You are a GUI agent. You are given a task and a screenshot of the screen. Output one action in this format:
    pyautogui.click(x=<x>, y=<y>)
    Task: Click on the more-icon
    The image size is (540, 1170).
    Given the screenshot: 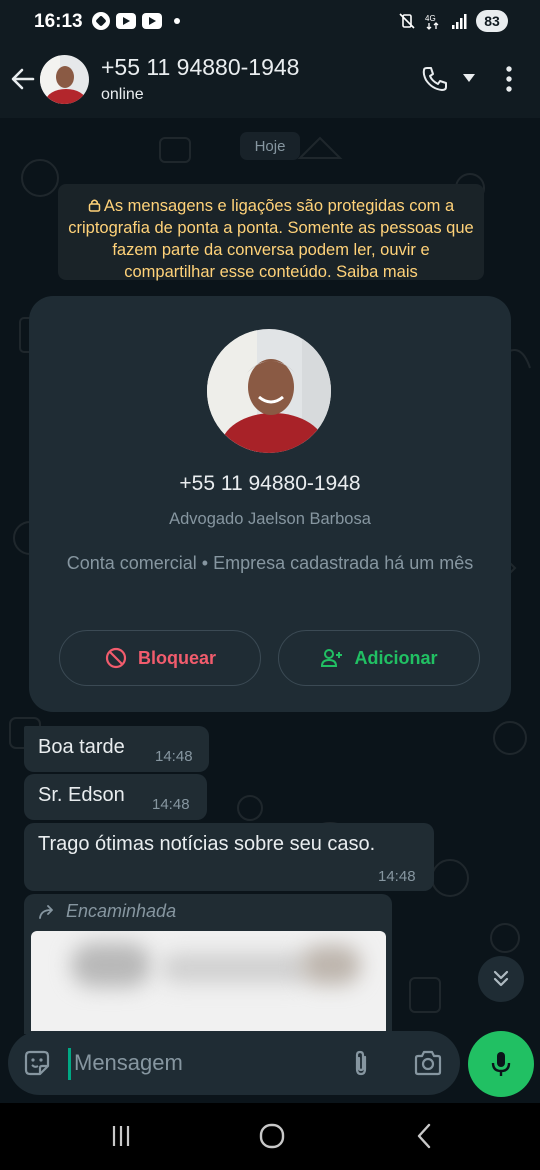 What is the action you would take?
    pyautogui.click(x=509, y=79)
    